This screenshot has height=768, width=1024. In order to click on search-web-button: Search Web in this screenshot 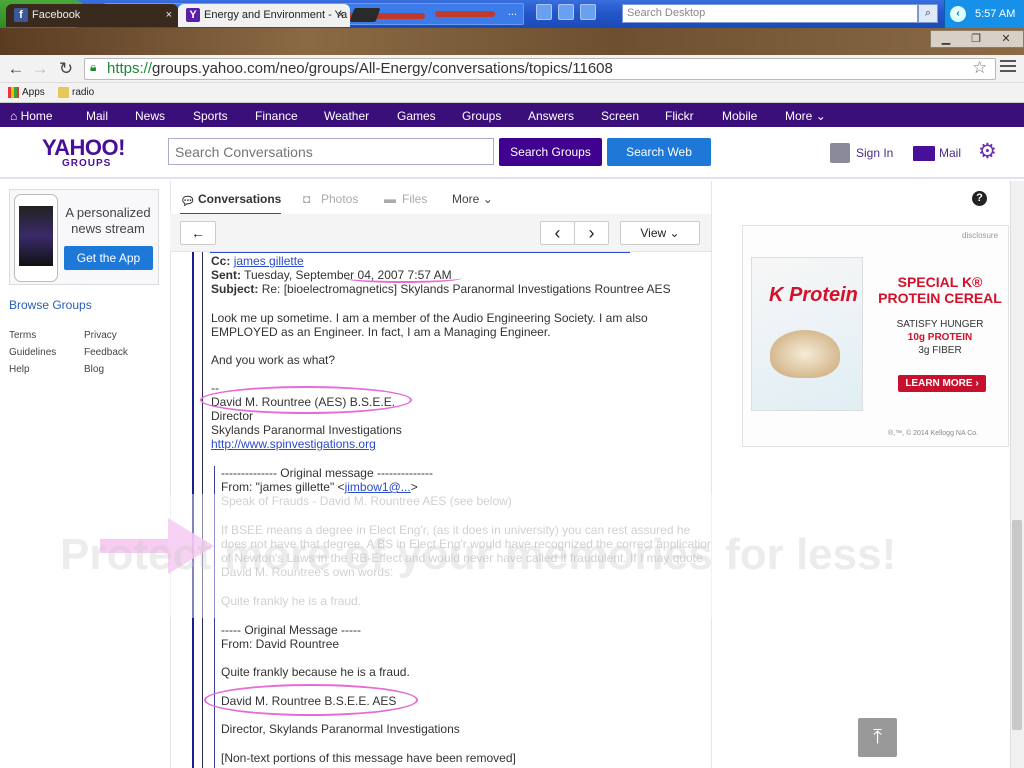, I will do `click(659, 152)`.